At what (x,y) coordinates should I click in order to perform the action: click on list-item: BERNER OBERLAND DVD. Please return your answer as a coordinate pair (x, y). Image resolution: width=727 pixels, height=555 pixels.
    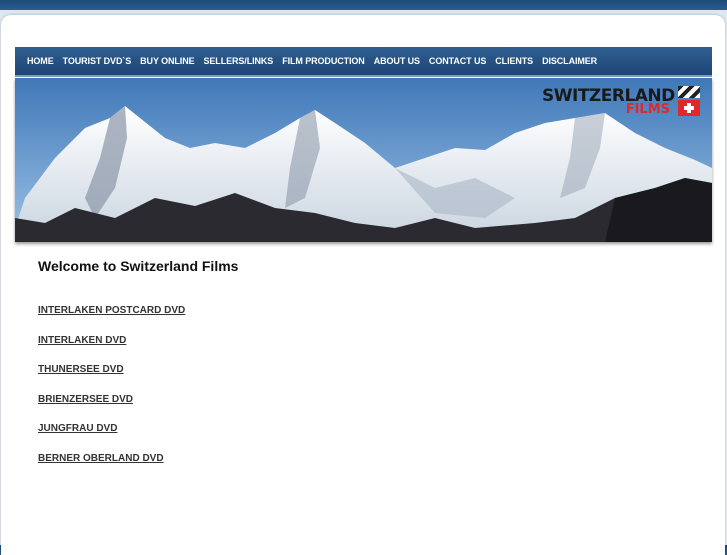
    Looking at the image, I should click on (138, 463).